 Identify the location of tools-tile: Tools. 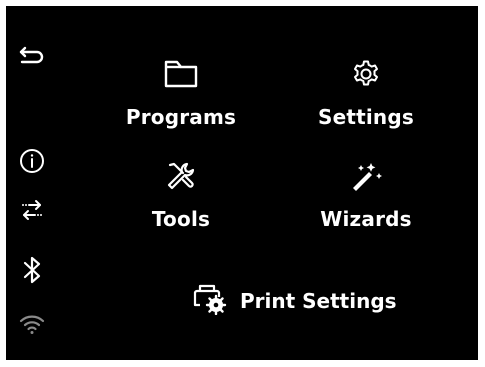
(181, 196).